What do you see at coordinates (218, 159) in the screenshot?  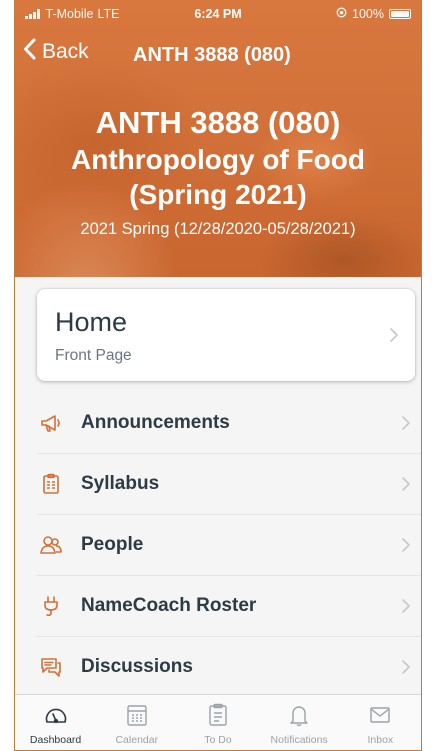 I see `course-name-line1: Anthropology of Food` at bounding box center [218, 159].